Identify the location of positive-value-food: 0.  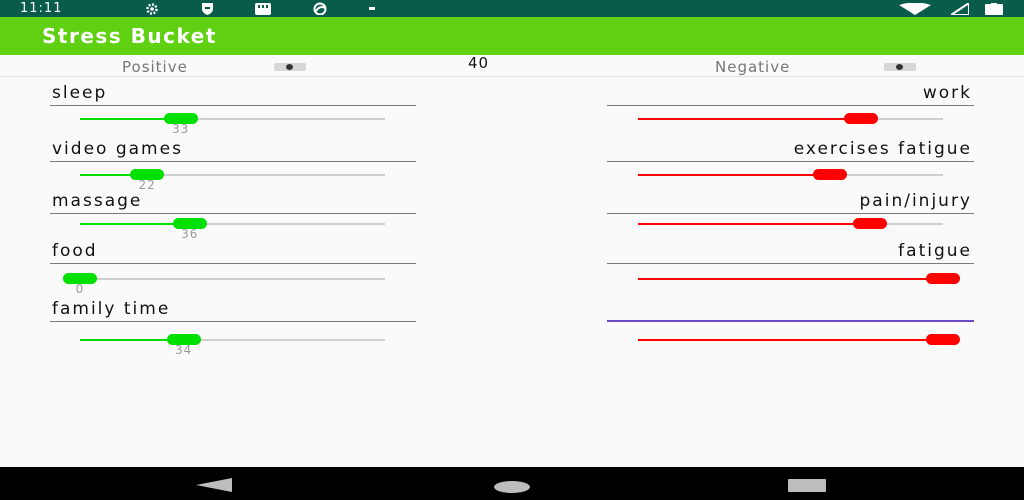
(80, 289).